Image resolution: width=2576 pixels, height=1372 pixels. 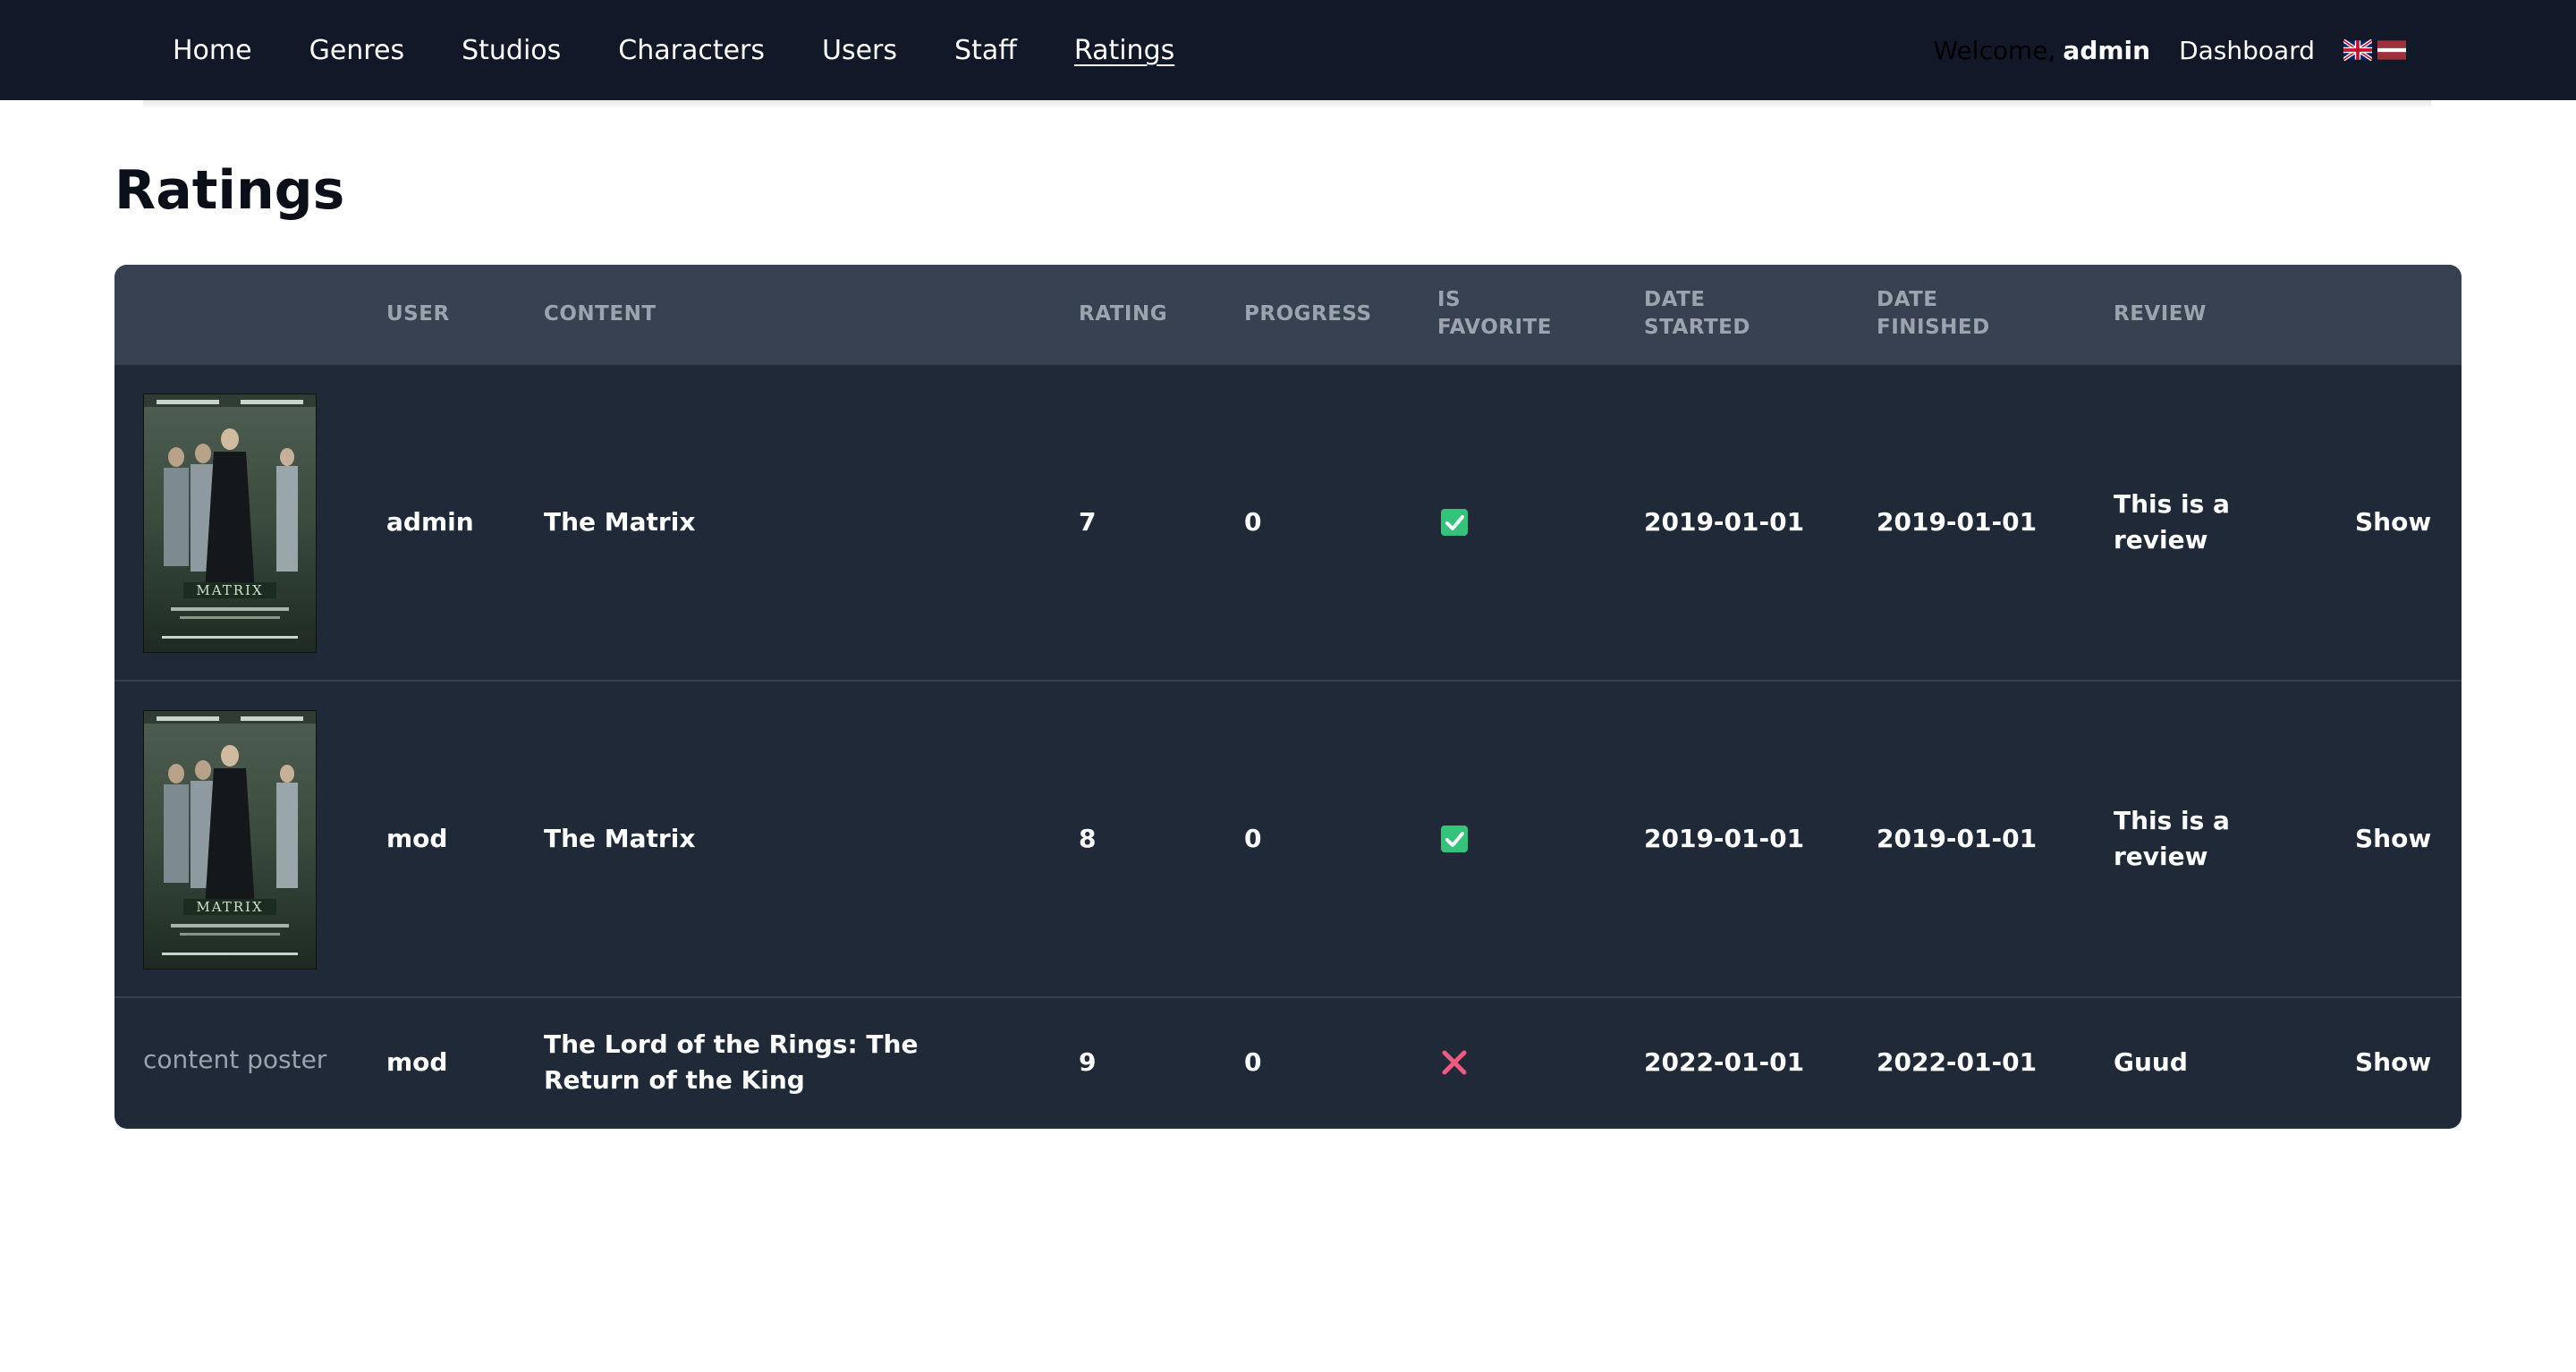 What do you see at coordinates (1088, 522) in the screenshot?
I see `cell-rating: 7` at bounding box center [1088, 522].